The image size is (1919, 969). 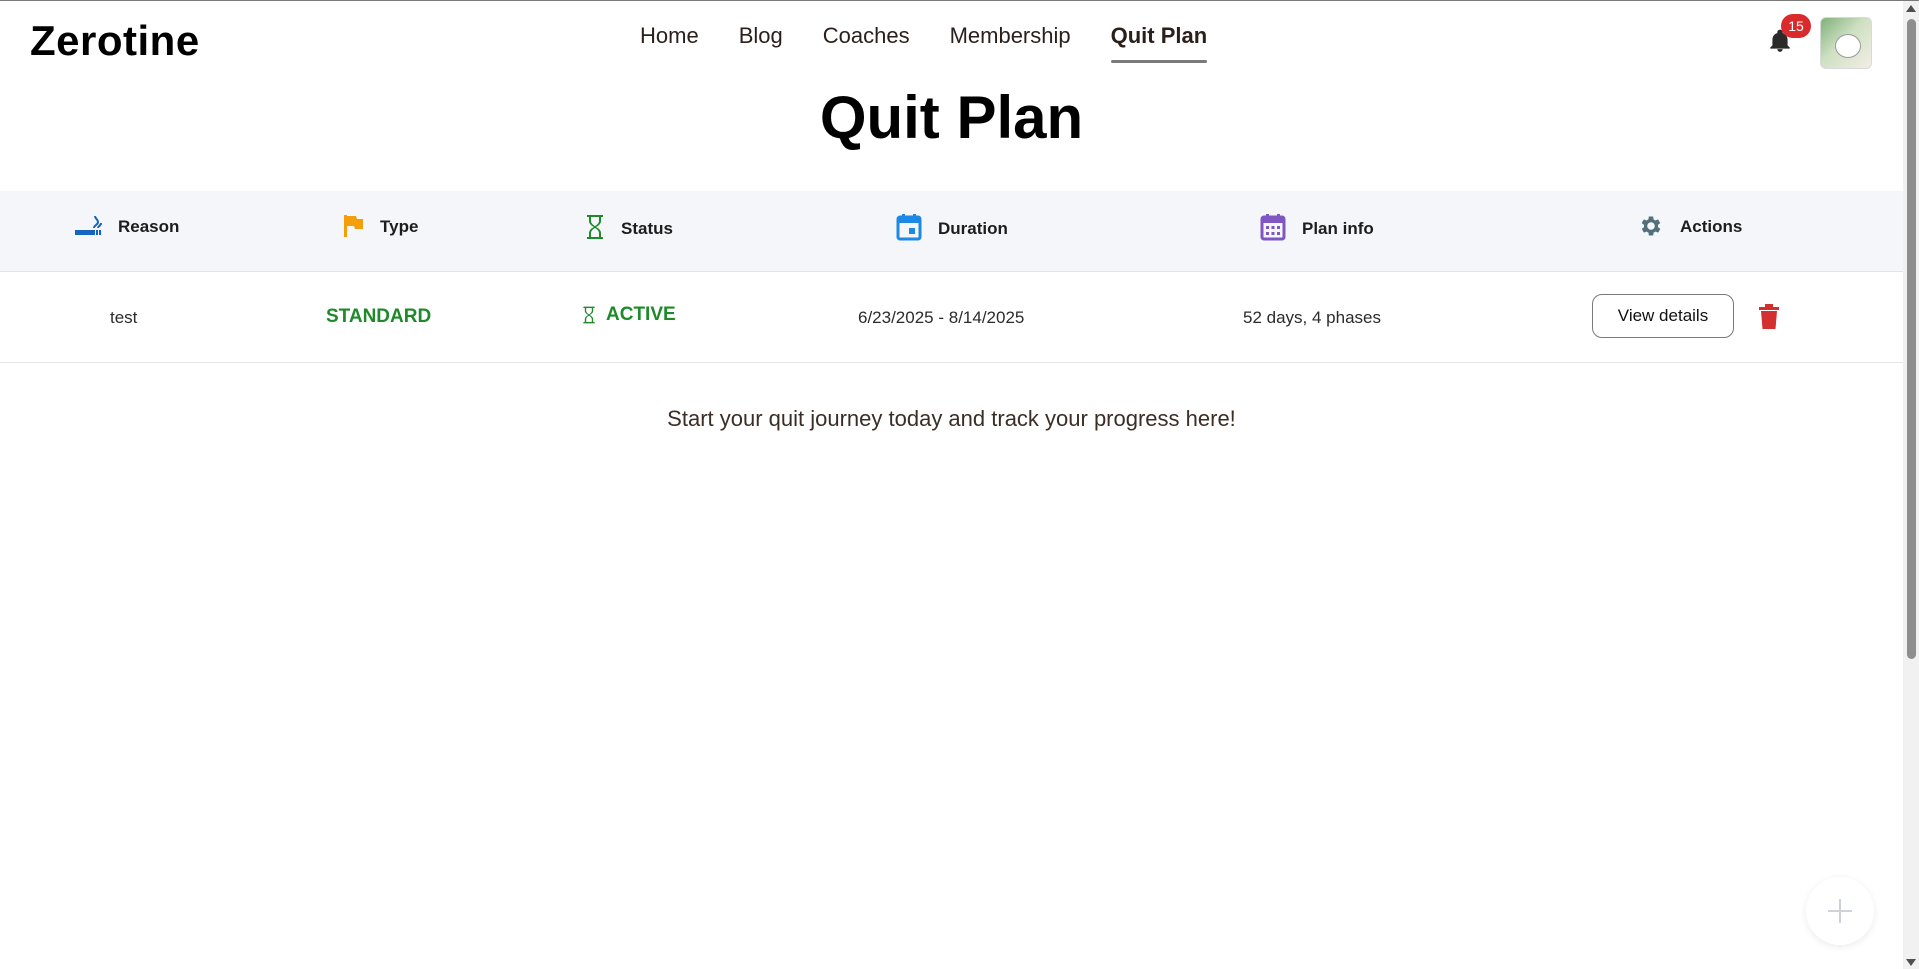 What do you see at coordinates (1338, 228) in the screenshot?
I see `header-label: Plan info` at bounding box center [1338, 228].